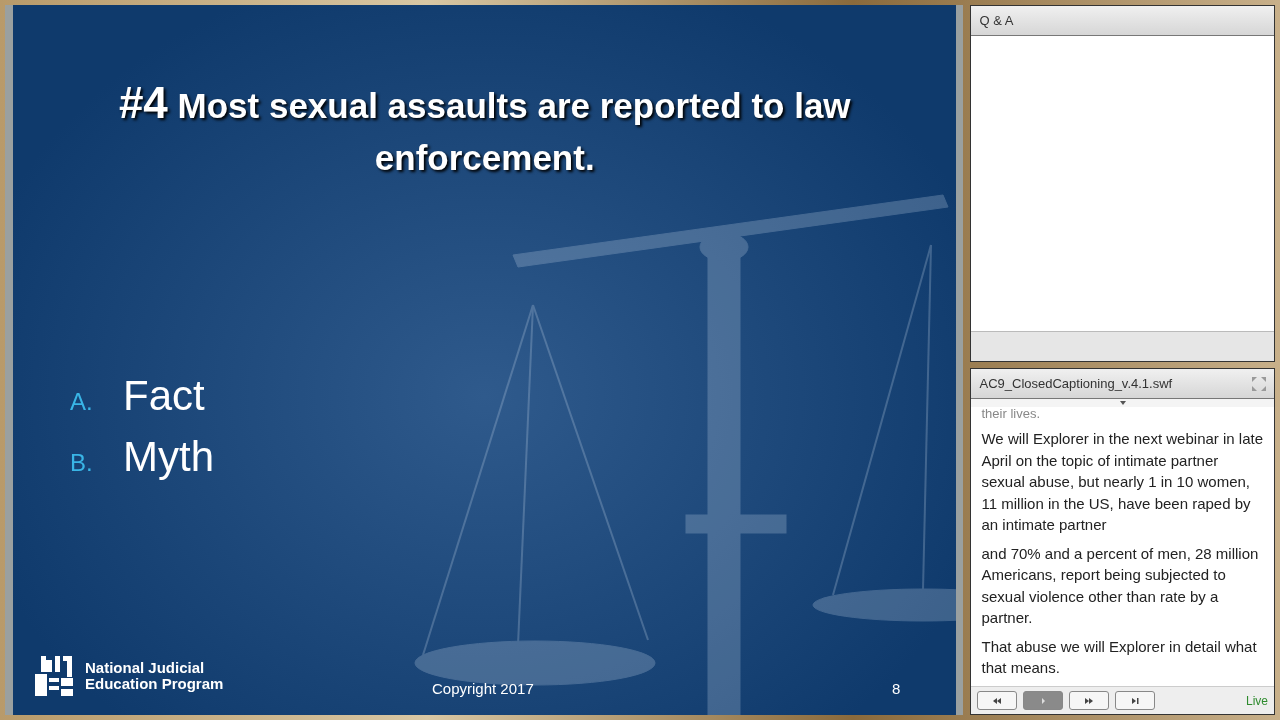 Image resolution: width=1280 pixels, height=720 pixels. What do you see at coordinates (1011, 414) in the screenshot?
I see `caption-text: their lives.` at bounding box center [1011, 414].